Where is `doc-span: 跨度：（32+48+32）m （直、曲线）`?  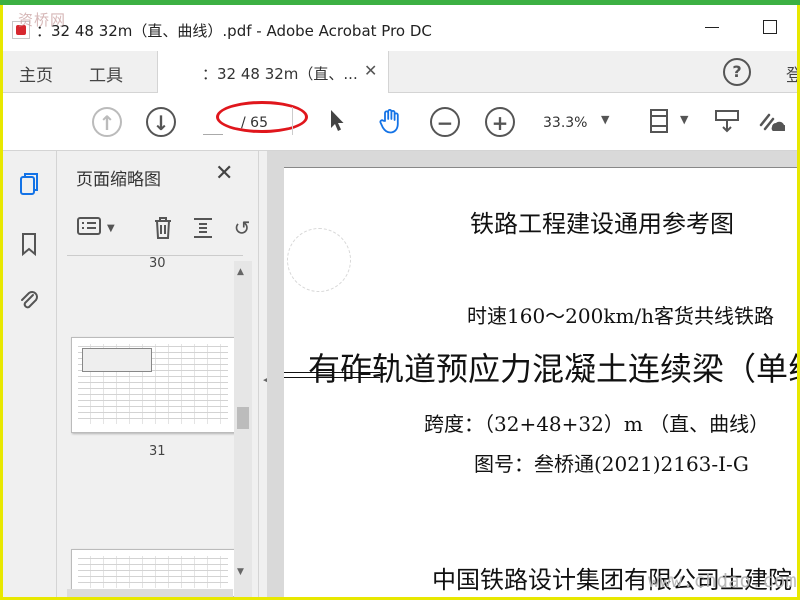 doc-span: 跨度：（32+48+32）m （直、曲线） is located at coordinates (597, 424).